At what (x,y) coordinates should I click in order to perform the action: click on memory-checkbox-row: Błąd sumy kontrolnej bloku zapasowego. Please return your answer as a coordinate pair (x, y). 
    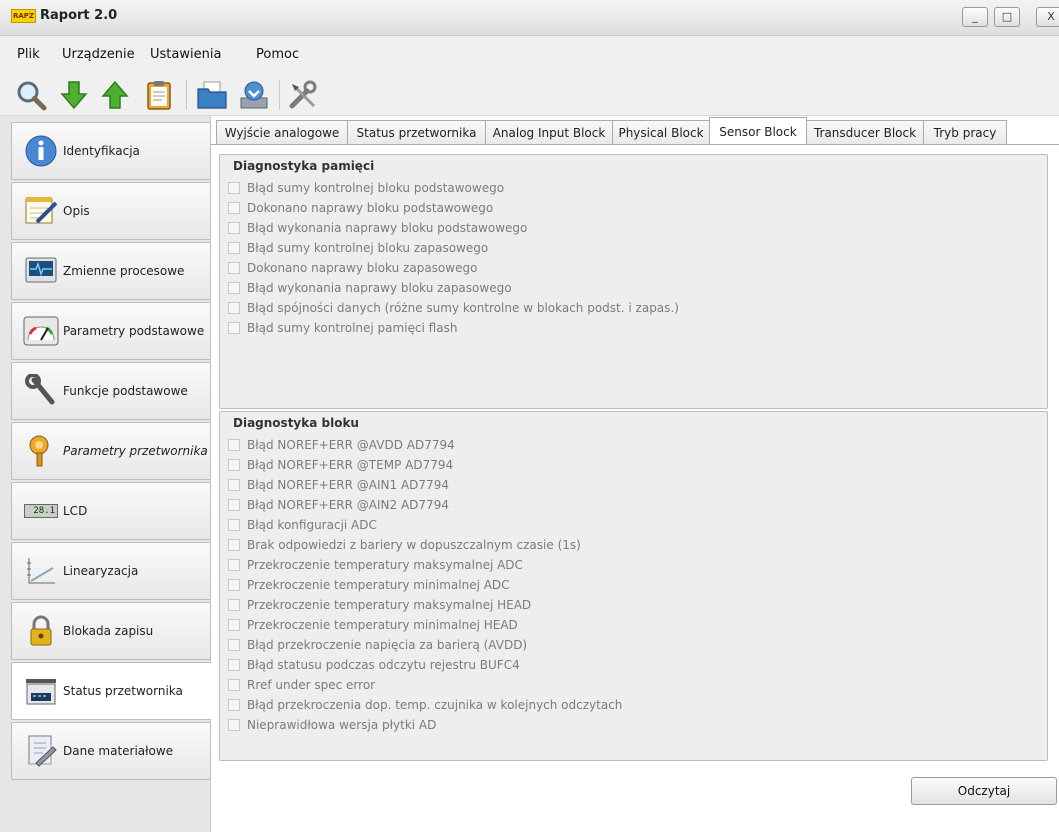
    Looking at the image, I should click on (358, 248).